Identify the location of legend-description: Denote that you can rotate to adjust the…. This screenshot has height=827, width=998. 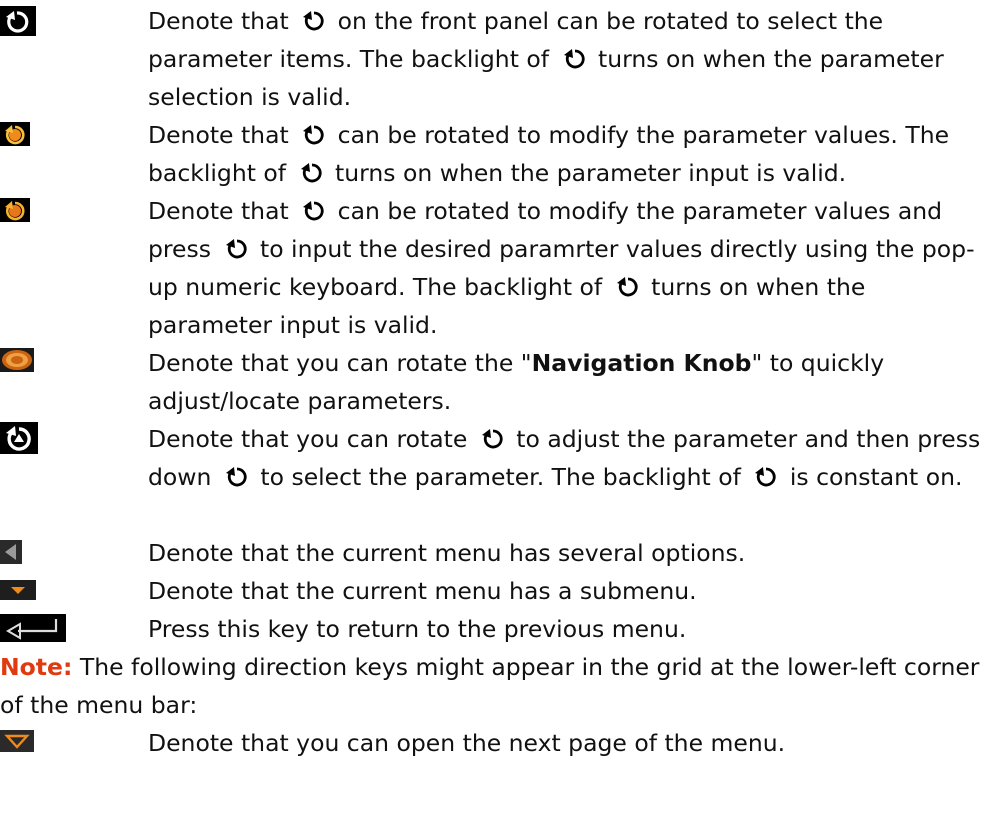
(570, 458).